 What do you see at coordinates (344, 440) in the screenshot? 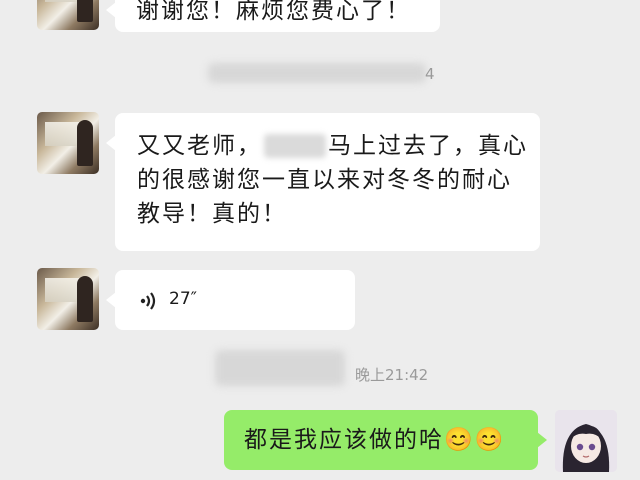
I see `reply-text: 都是我应该做的哈` at bounding box center [344, 440].